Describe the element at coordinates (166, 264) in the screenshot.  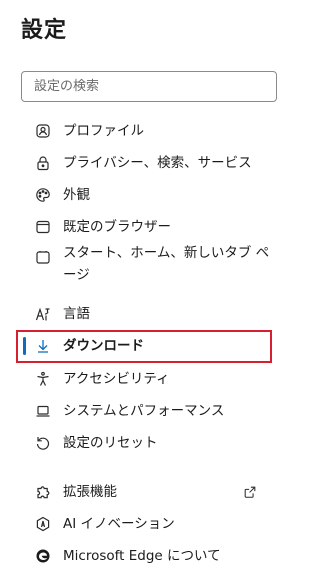
I see `sidebar-item-label: スタート、ホーム、新しいタブ ページ` at that location.